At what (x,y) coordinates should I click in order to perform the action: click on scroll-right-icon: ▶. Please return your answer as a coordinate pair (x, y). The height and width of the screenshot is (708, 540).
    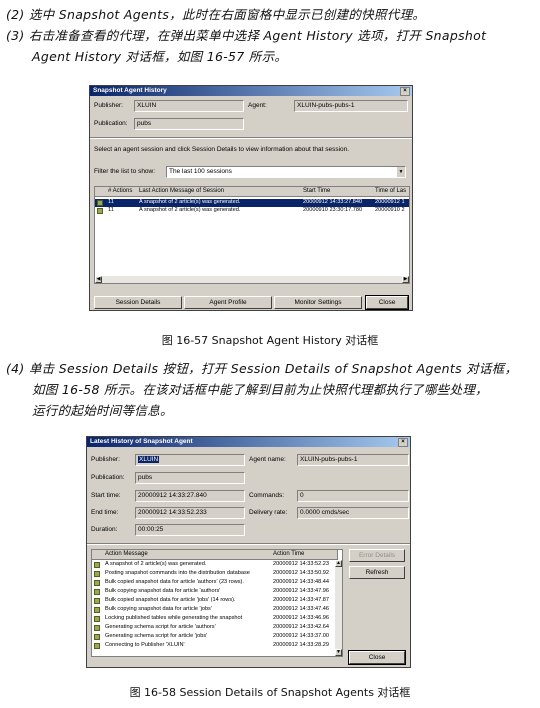
    Looking at the image, I should click on (405, 279).